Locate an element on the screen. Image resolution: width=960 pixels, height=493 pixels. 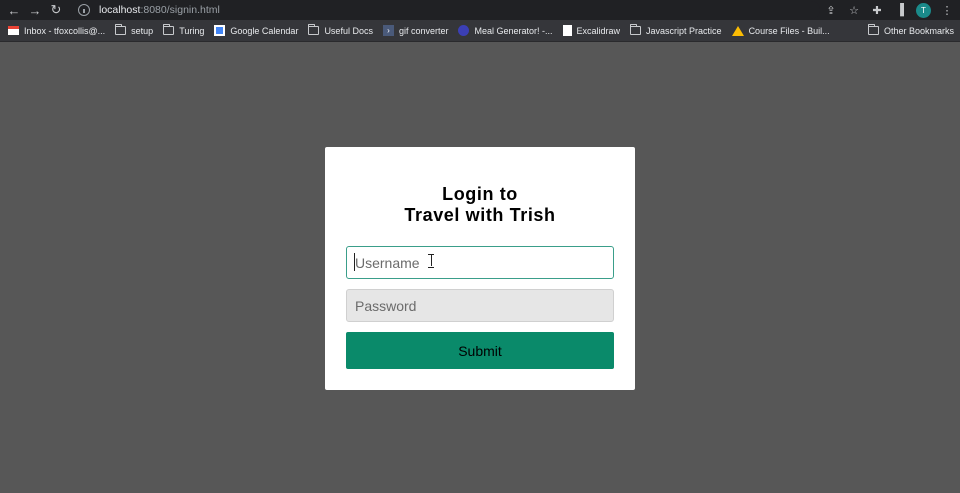
bookmark-excalidraw: Excalidraw is located at coordinates (591, 30).